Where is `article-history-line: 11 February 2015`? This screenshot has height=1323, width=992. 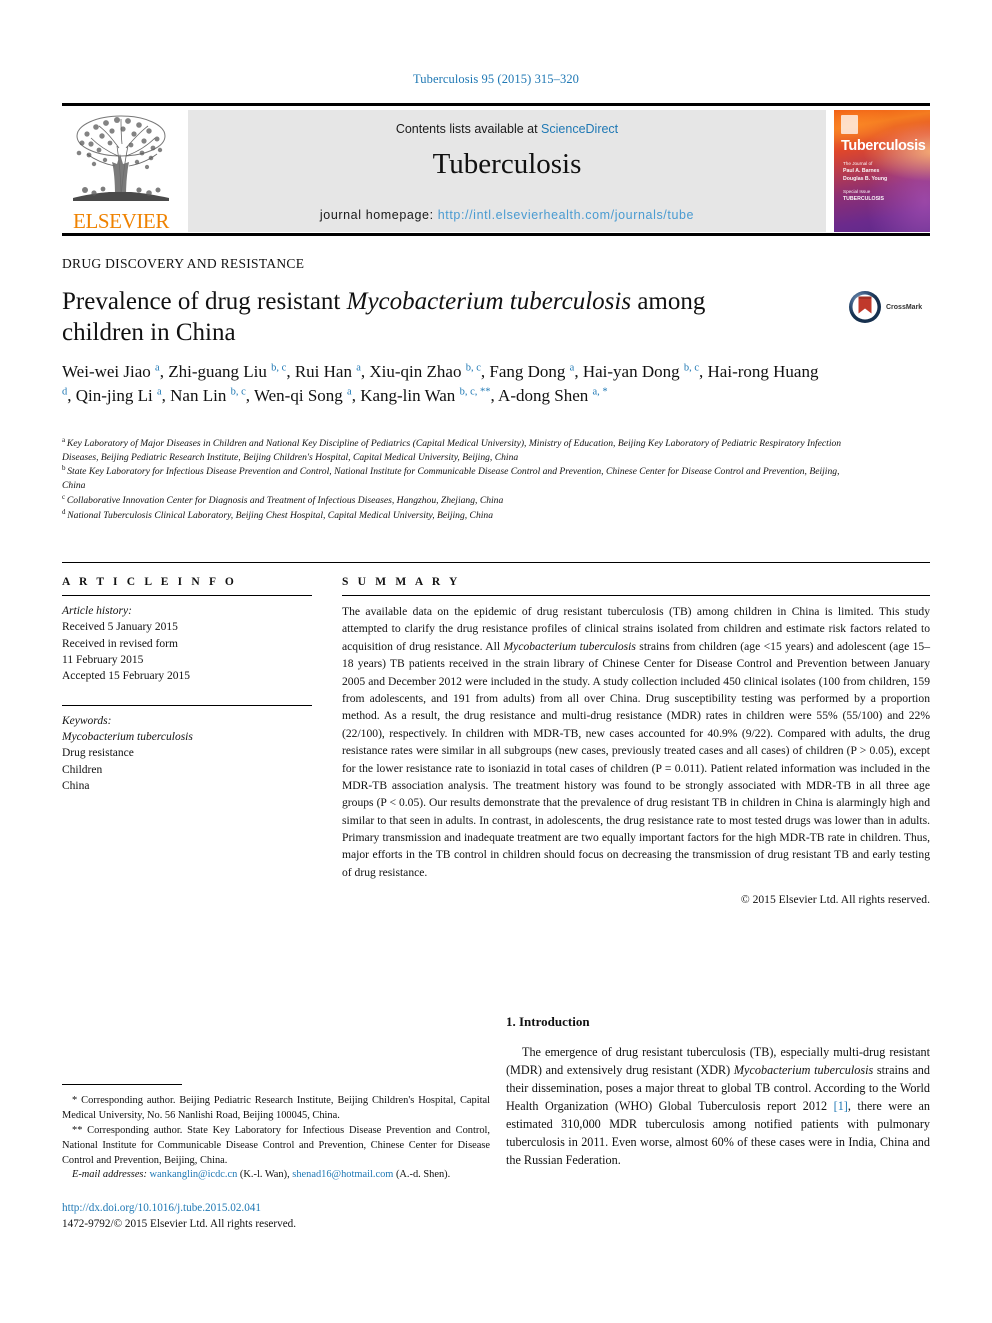
article-history-line: 11 February 2015 is located at coordinates (103, 659).